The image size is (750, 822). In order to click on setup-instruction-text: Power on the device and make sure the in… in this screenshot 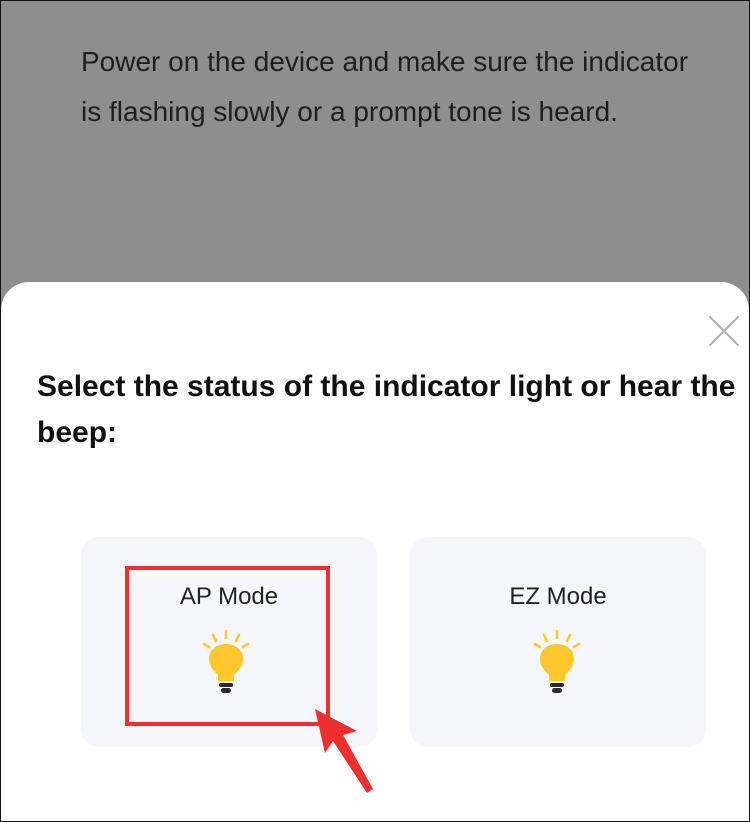, I will do `click(385, 86)`.